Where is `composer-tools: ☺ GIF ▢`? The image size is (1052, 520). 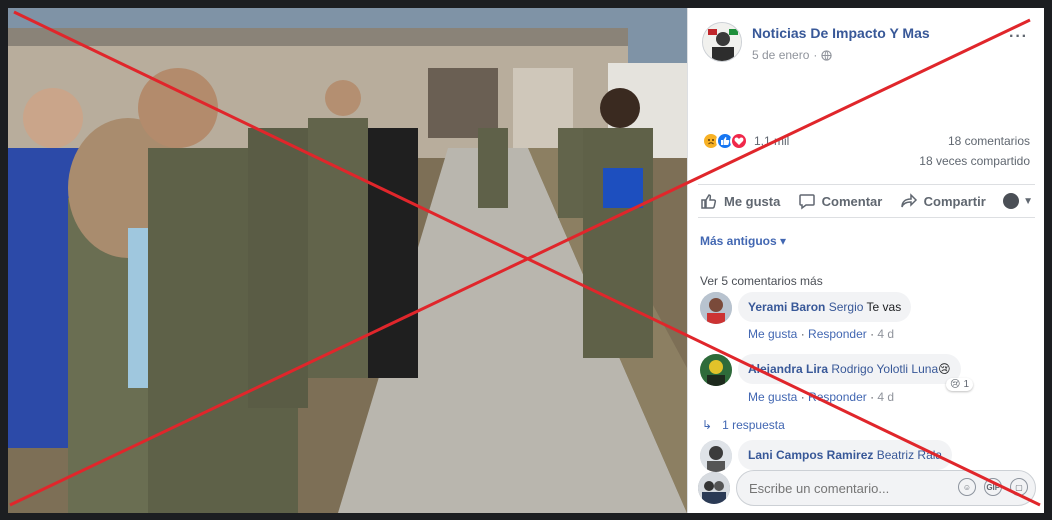 composer-tools: ☺ GIF ▢ is located at coordinates (993, 487).